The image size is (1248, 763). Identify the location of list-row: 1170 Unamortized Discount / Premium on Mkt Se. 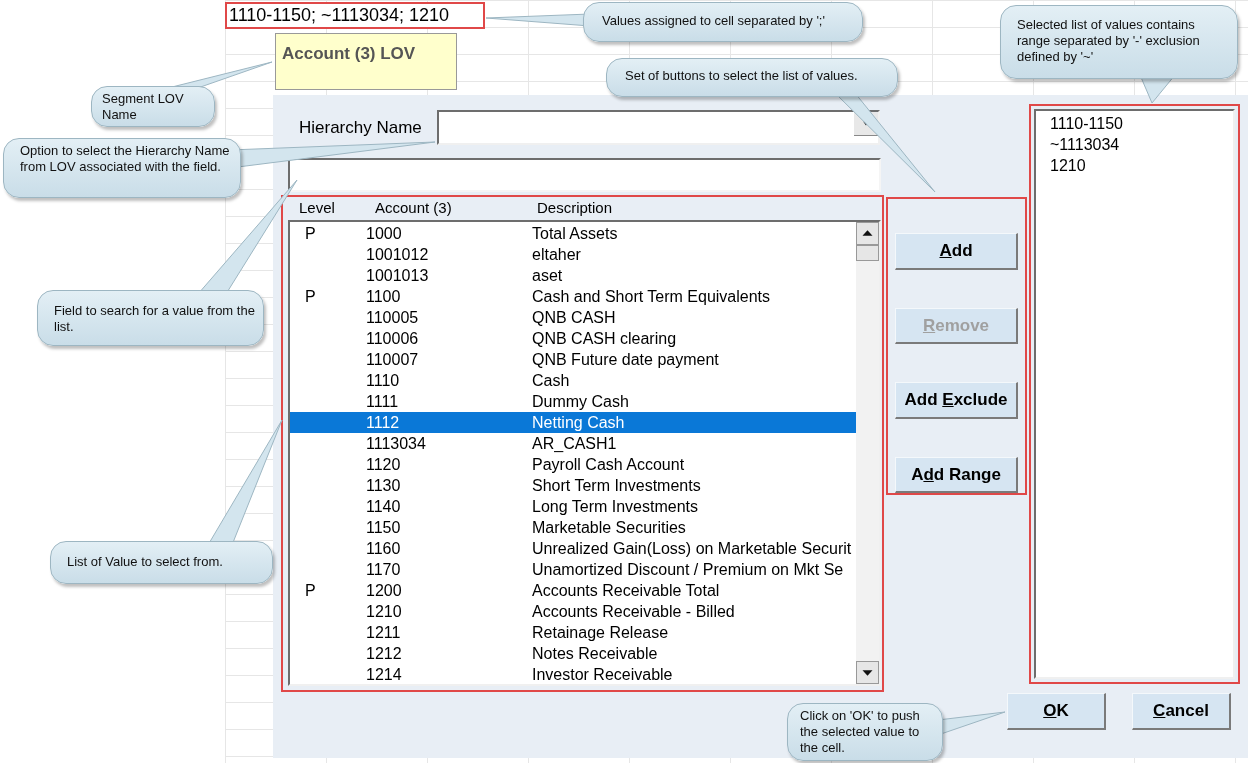
(573, 569).